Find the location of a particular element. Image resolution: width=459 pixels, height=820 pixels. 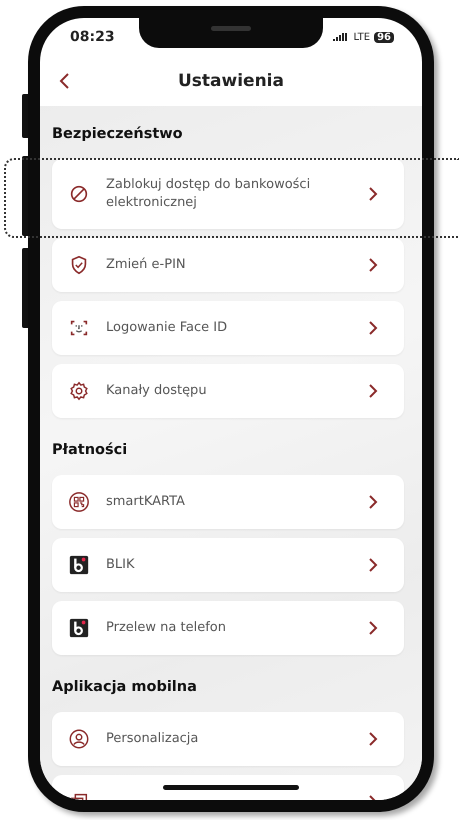

settings-row: Przelew na telefon is located at coordinates (228, 628).